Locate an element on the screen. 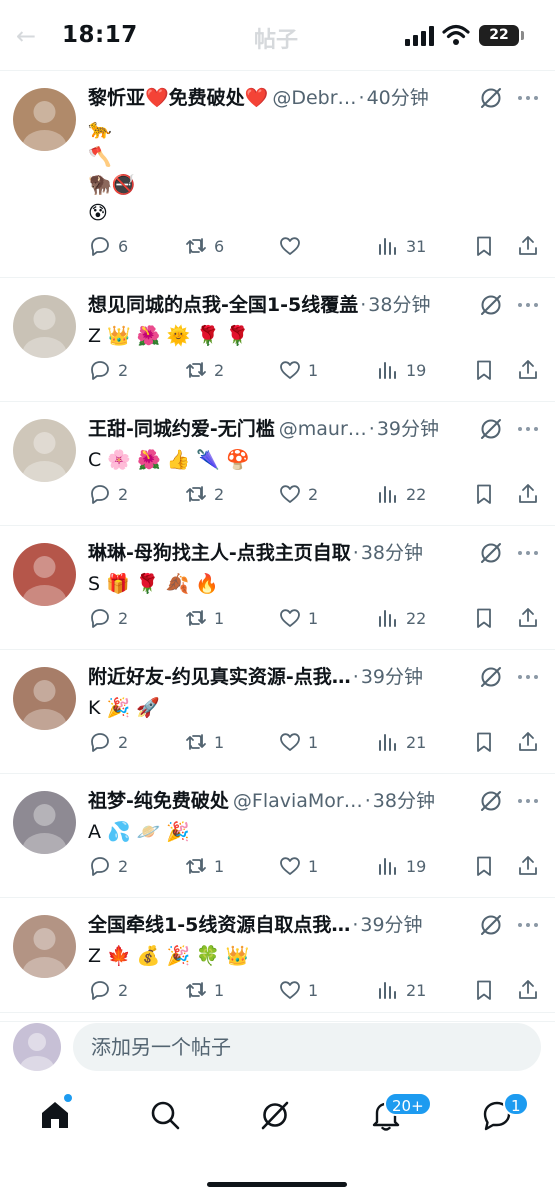  back-arrow-icon: ← is located at coordinates (26, 36).